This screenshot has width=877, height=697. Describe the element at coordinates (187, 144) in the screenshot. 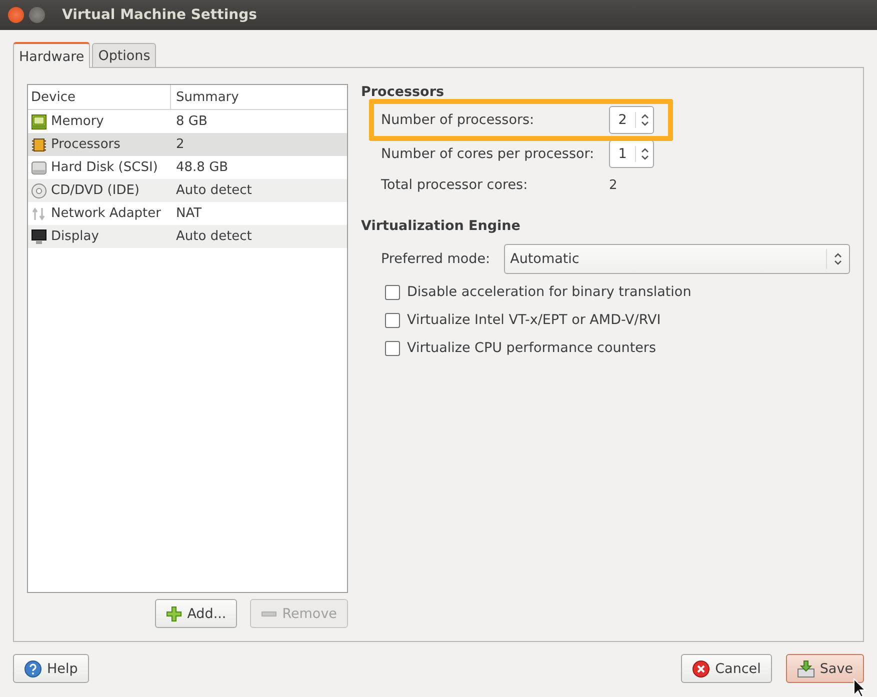

I see `device-row: Processors 2` at that location.